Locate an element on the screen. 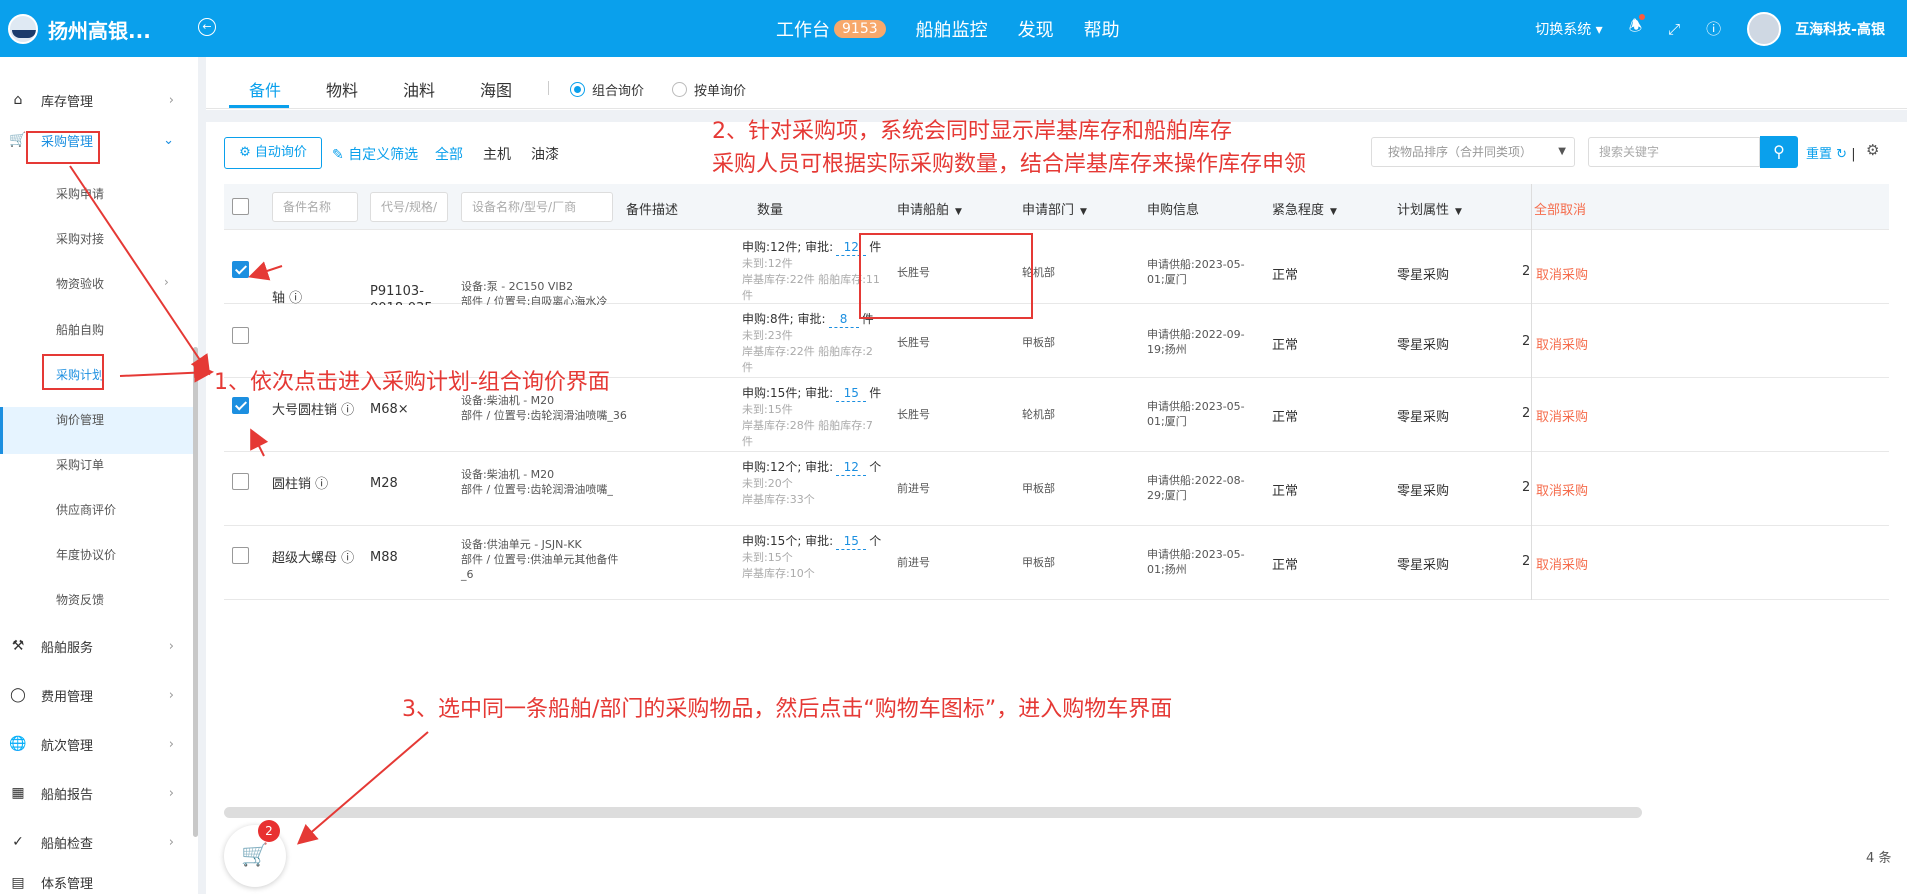 This screenshot has width=1907, height=894. col-dept: 申请部门 ▼ is located at coordinates (1054, 208).